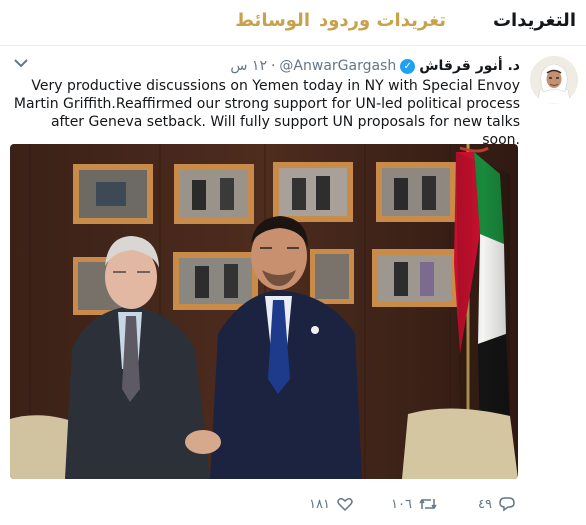 This screenshot has width=586, height=525. What do you see at coordinates (345, 504) in the screenshot?
I see `heart-icon` at bounding box center [345, 504].